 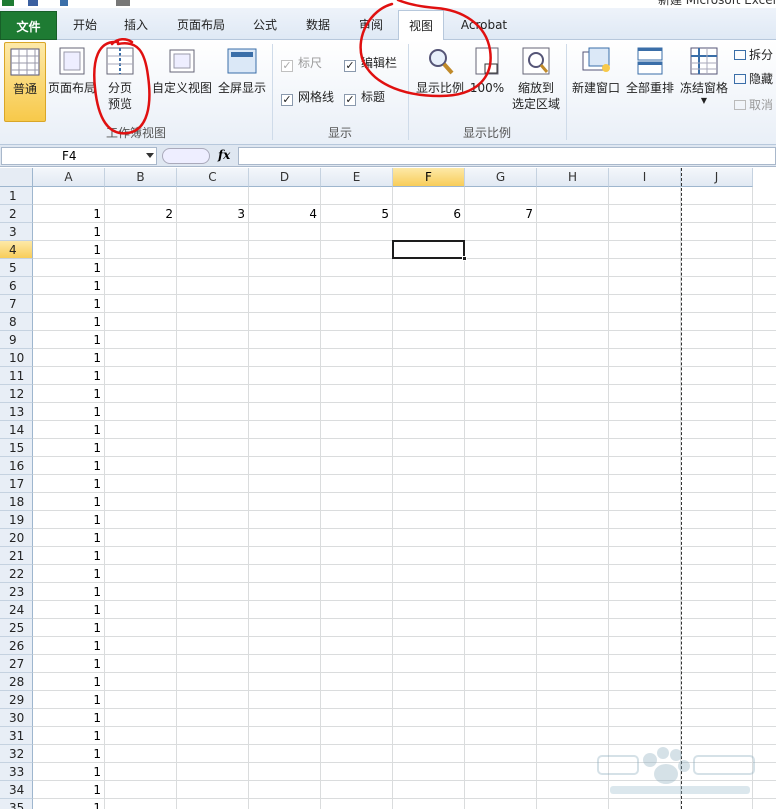 What do you see at coordinates (676, 770) in the screenshot?
I see `baidu-watermark` at bounding box center [676, 770].